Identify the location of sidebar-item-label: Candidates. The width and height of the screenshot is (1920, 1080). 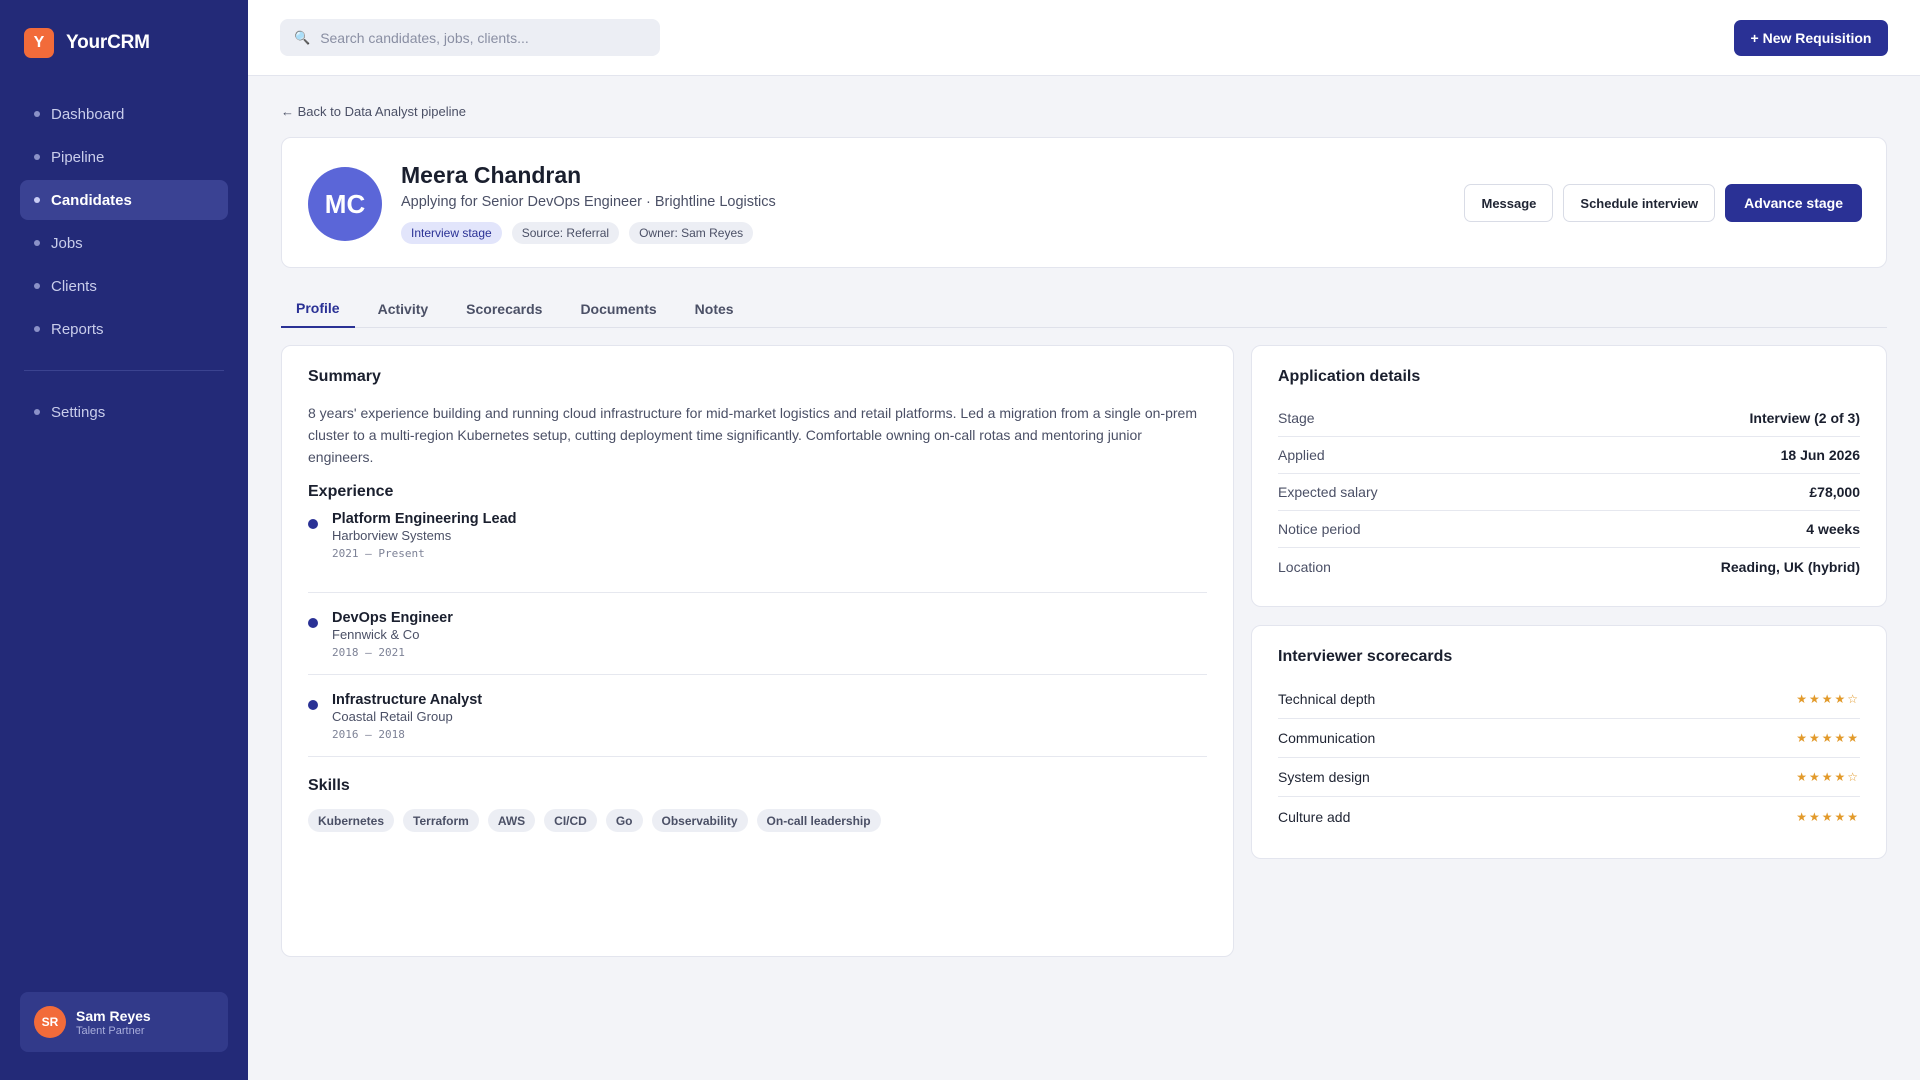
(91, 200).